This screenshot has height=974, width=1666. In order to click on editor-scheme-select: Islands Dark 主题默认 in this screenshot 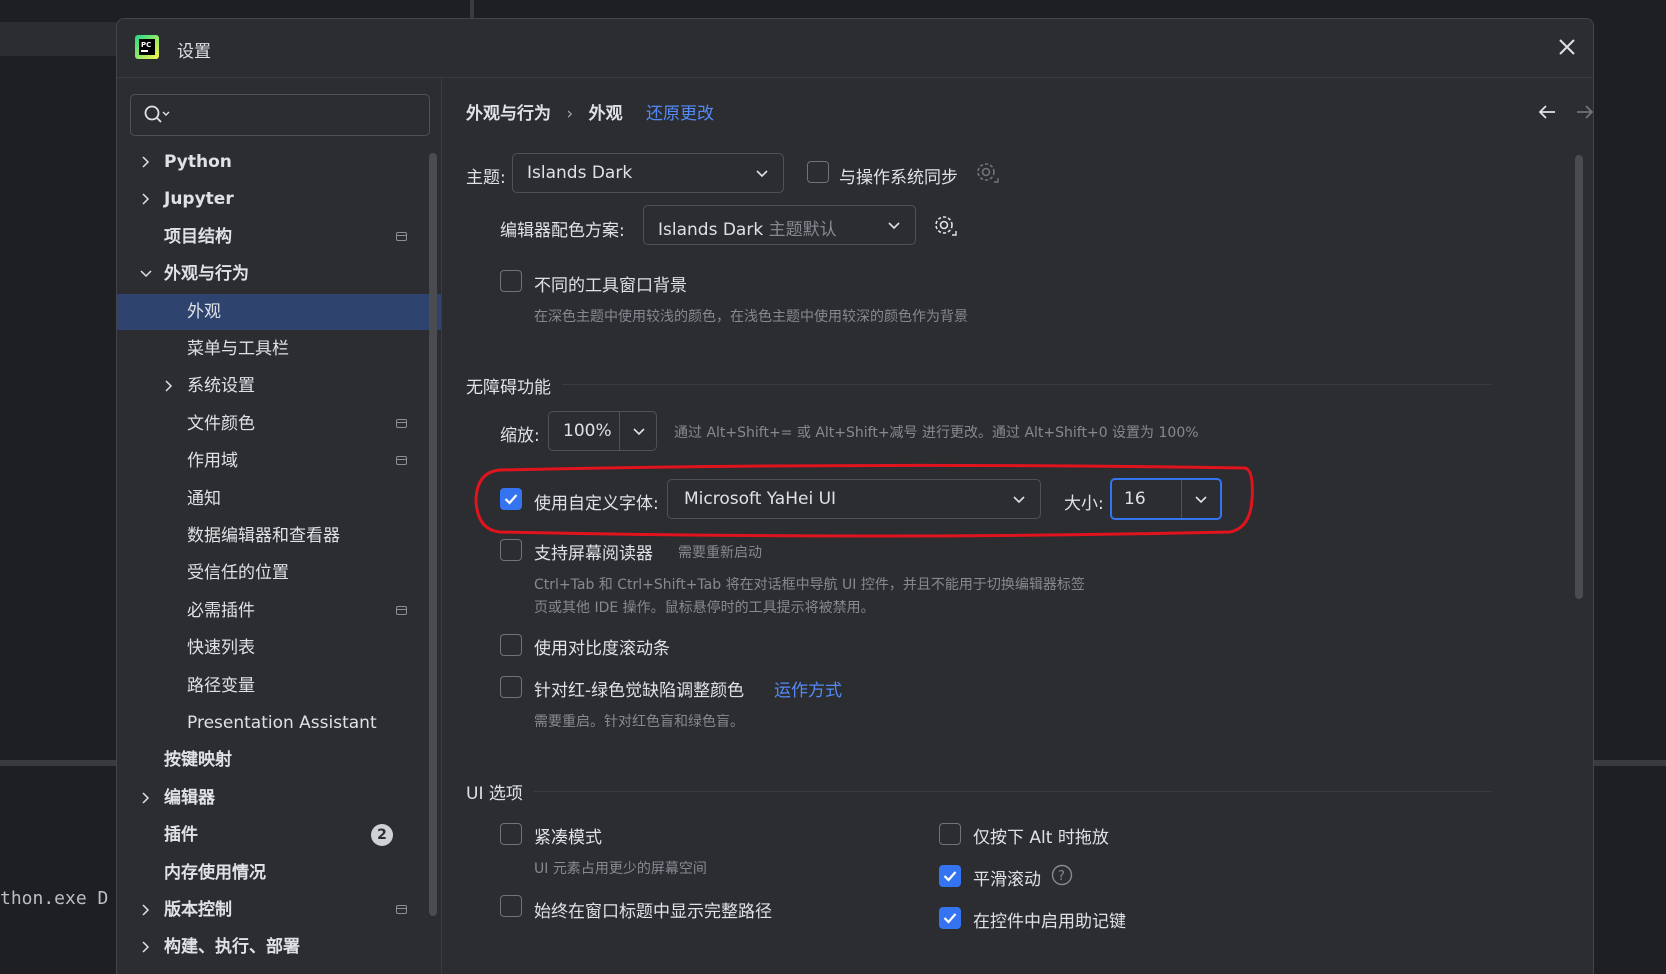, I will do `click(779, 225)`.